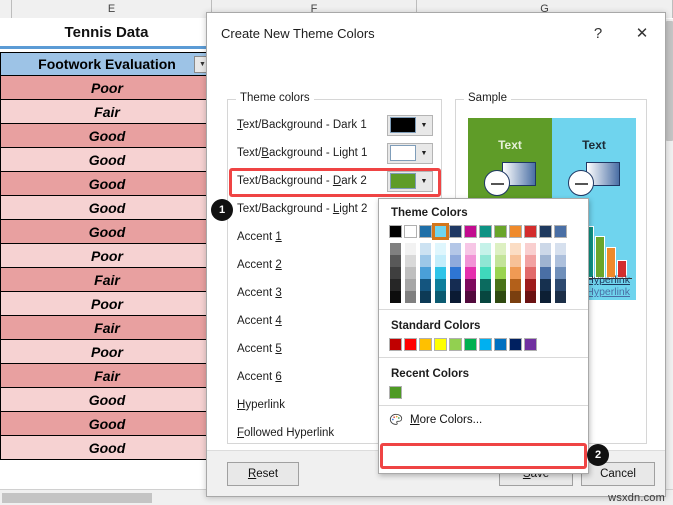 This screenshot has width=673, height=505. Describe the element at coordinates (618, 474) in the screenshot. I see `cancel-button: Cancel` at that location.